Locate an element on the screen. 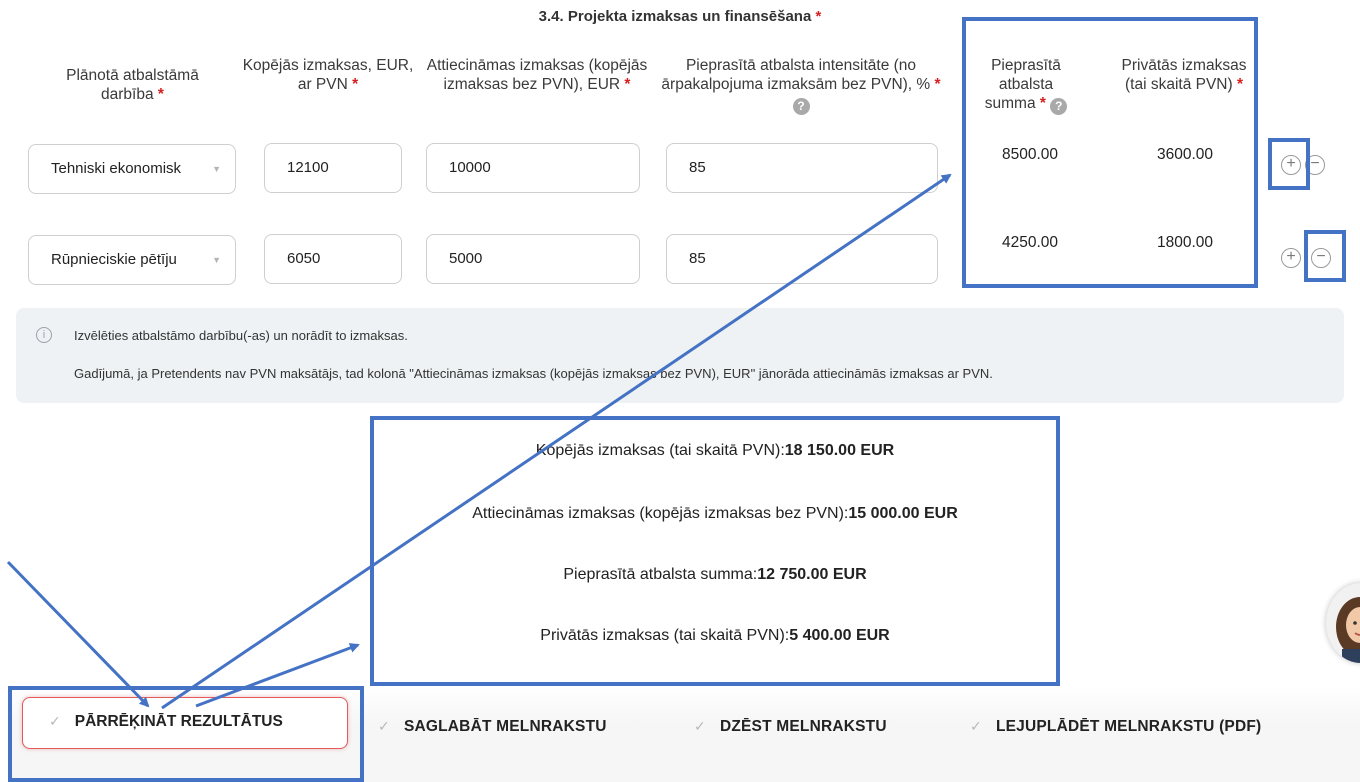 The image size is (1360, 782). eligible-cost-input: 10000 is located at coordinates (533, 168).